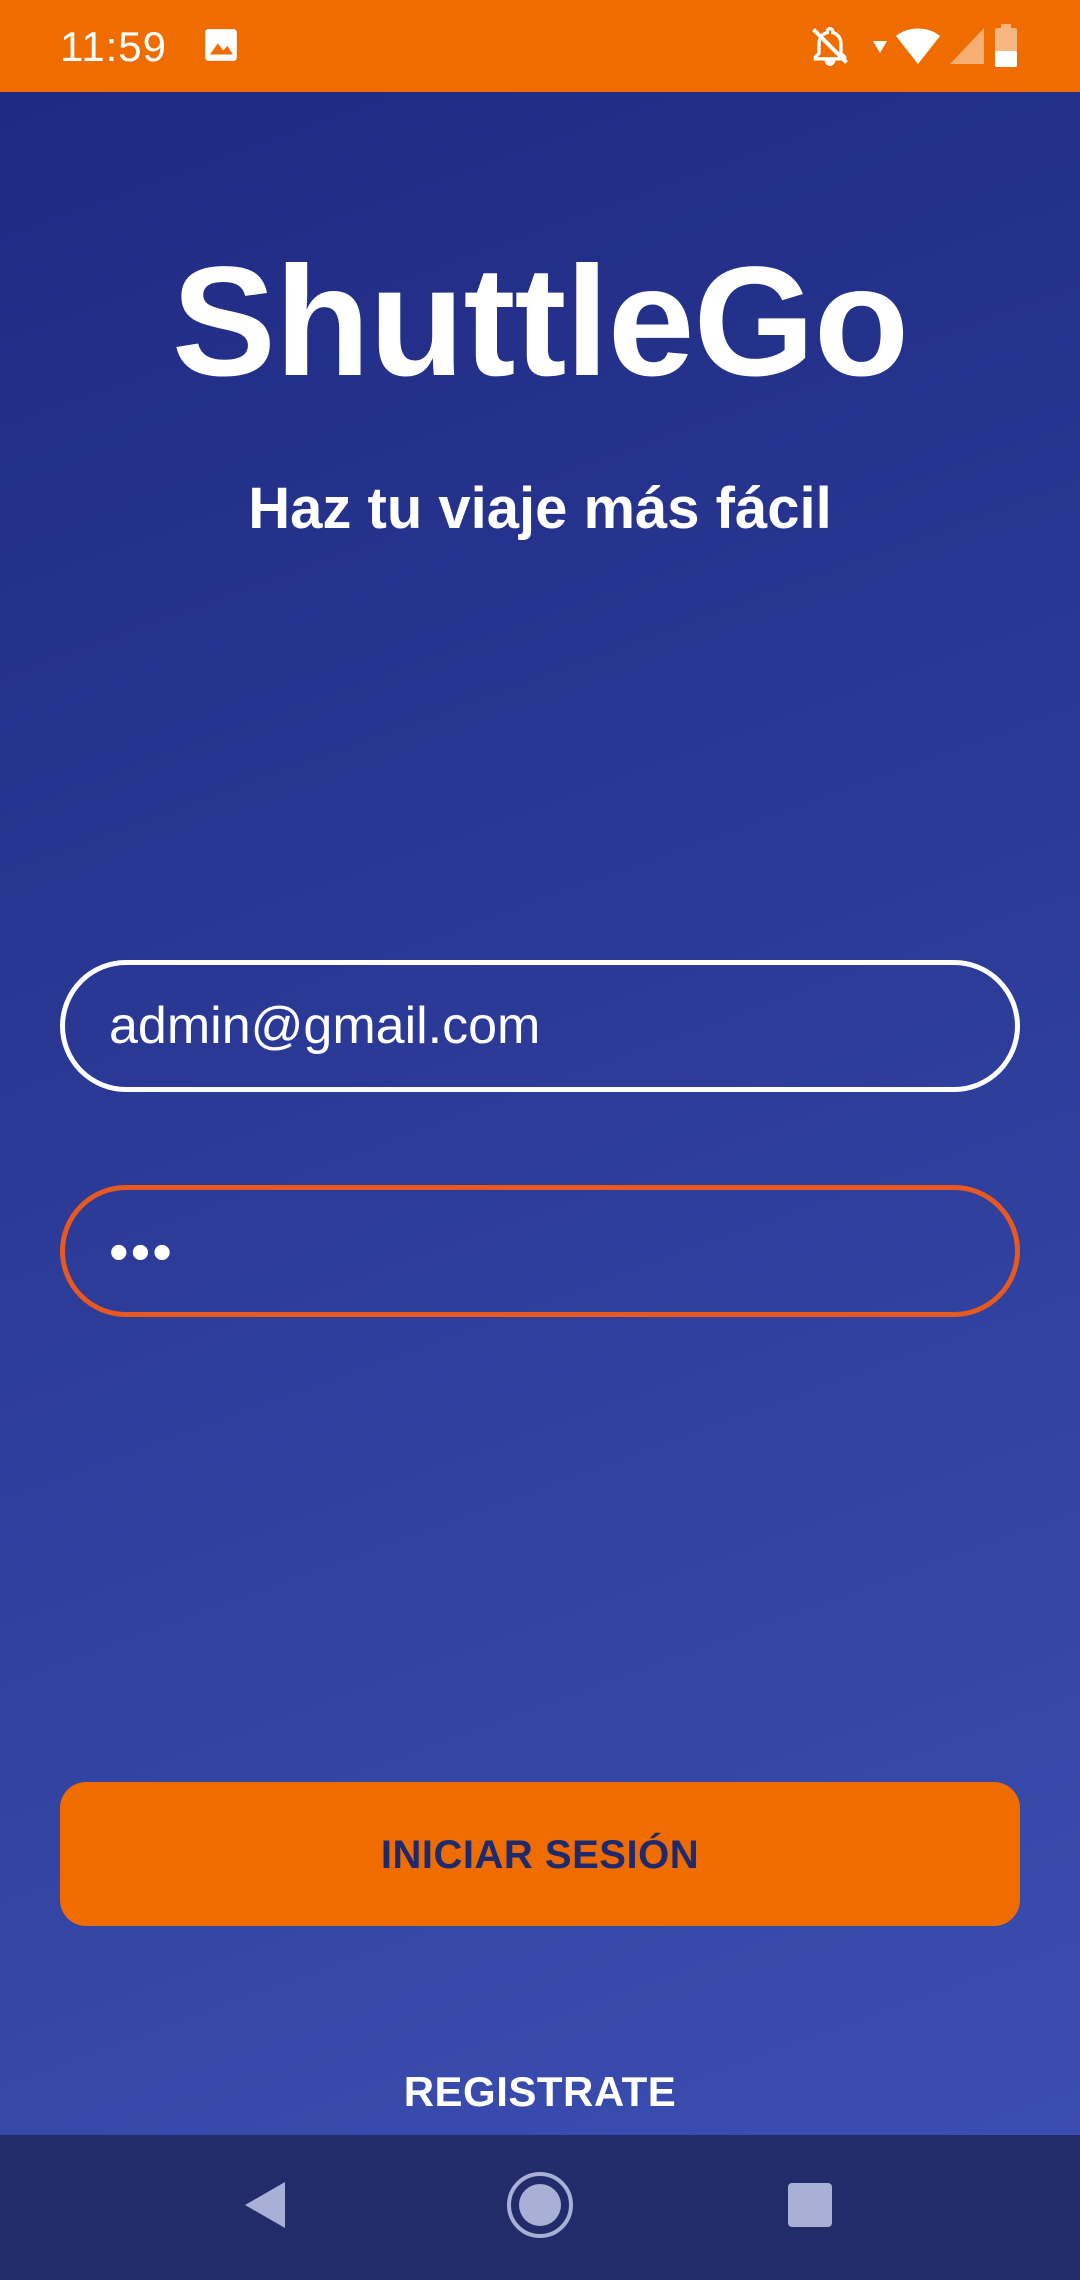 This screenshot has height=2280, width=1080. I want to click on home-icon, so click(540, 2207).